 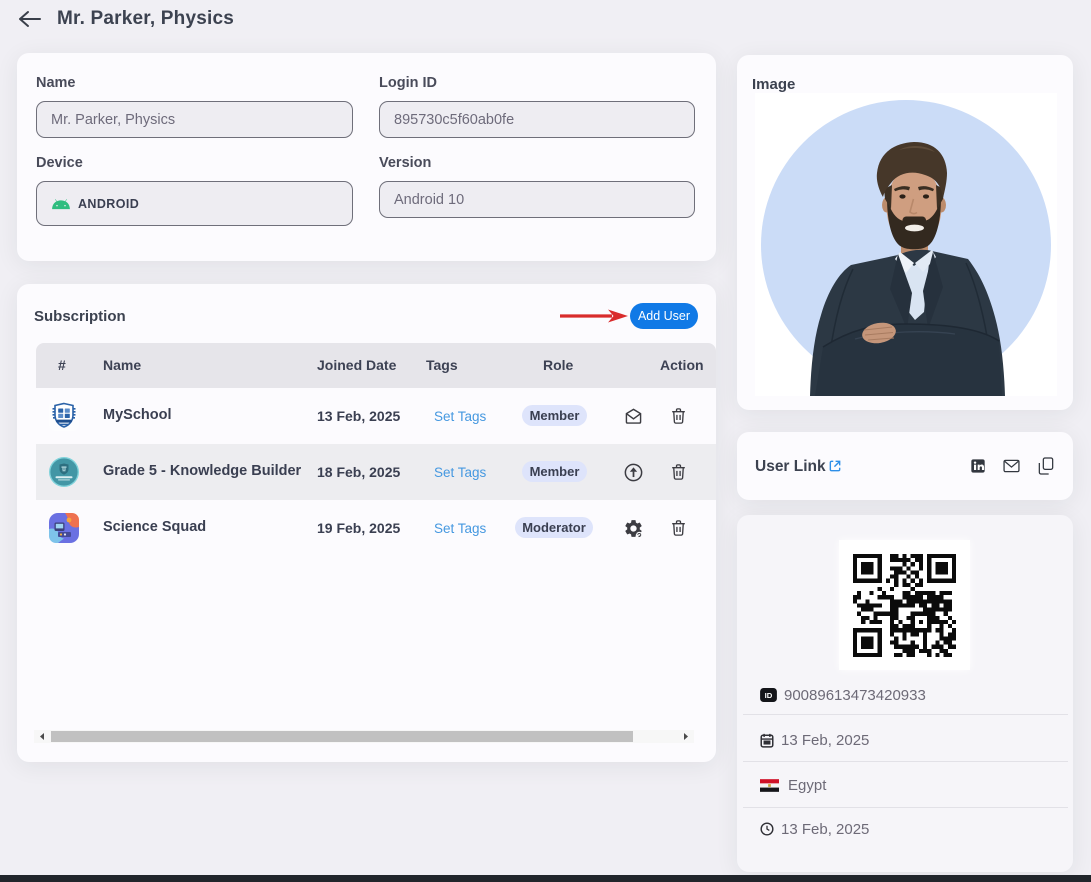 What do you see at coordinates (769, 695) in the screenshot?
I see `svg-text: ID` at bounding box center [769, 695].